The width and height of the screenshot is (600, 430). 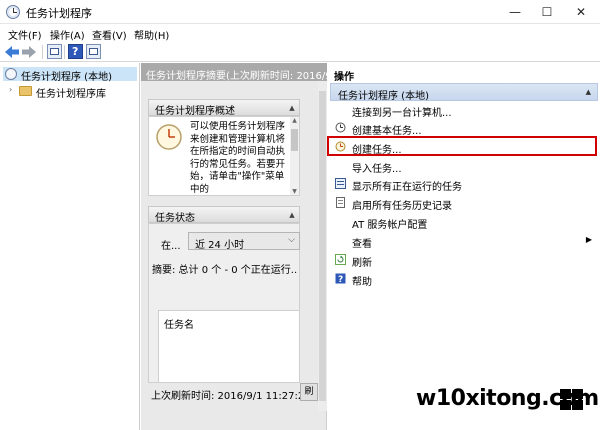 What do you see at coordinates (581, 12) in the screenshot?
I see `close-button: ✕` at bounding box center [581, 12].